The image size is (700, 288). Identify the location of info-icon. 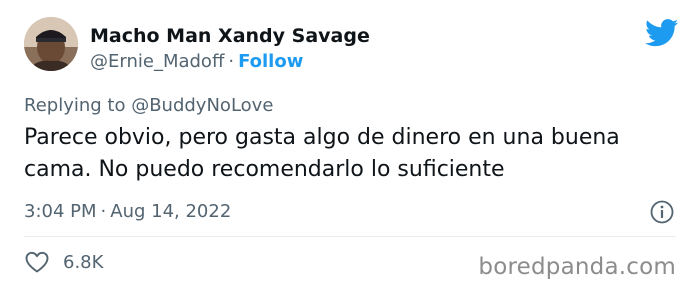
(662, 212).